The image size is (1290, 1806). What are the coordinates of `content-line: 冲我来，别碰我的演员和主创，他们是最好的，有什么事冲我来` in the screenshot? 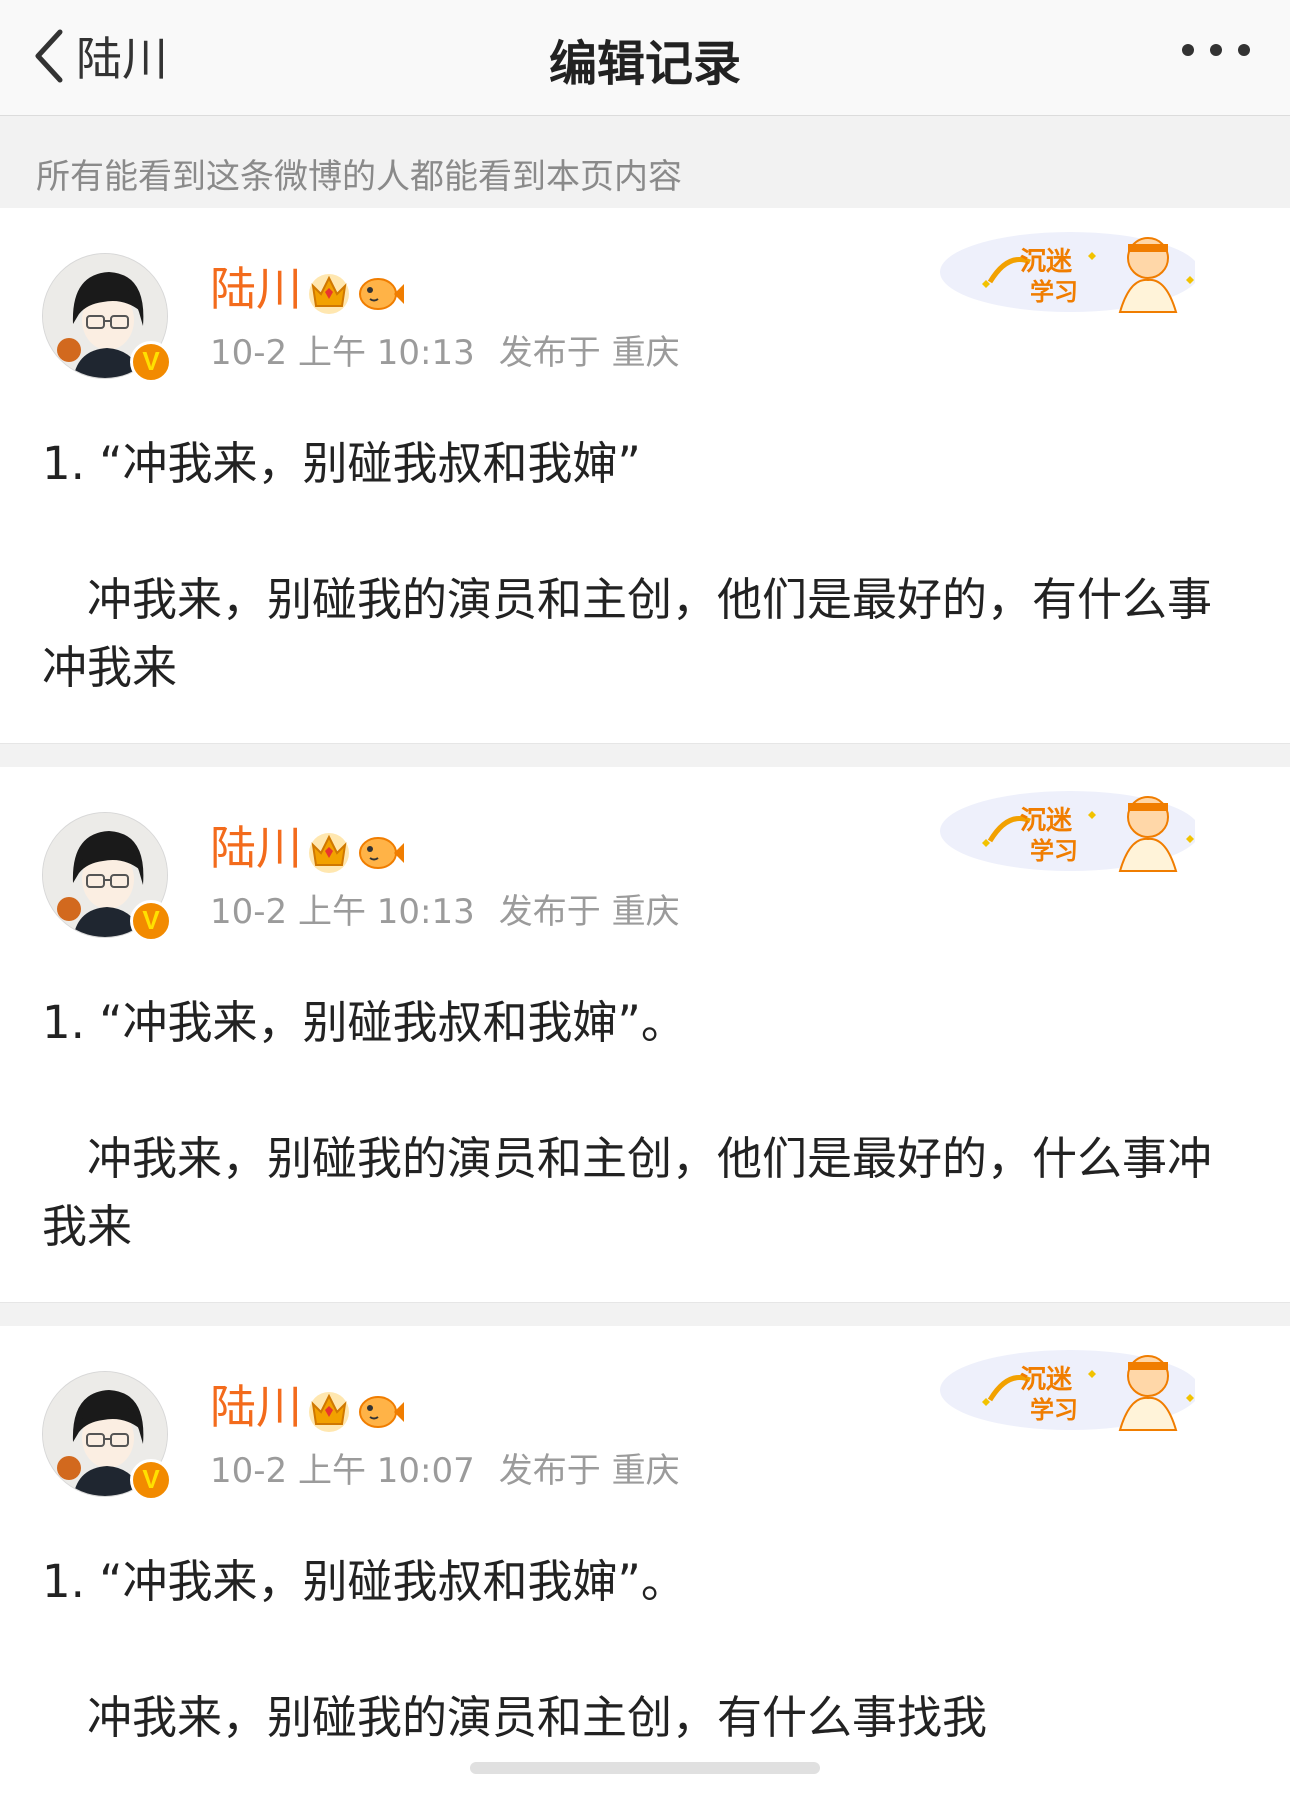 It's located at (627, 633).